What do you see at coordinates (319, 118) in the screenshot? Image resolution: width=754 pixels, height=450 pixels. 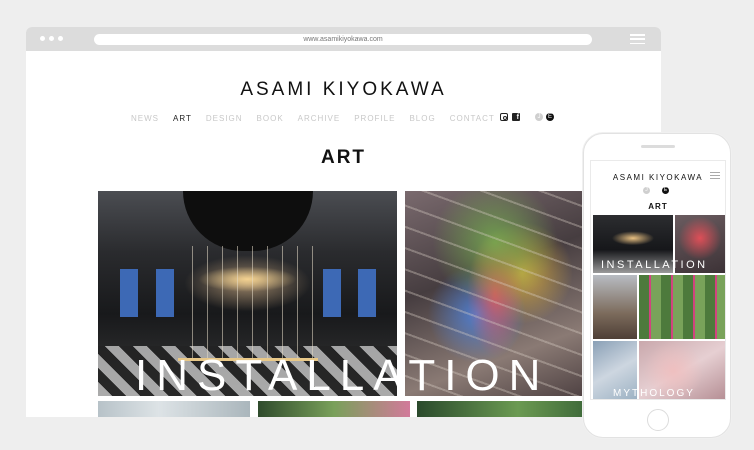 I see `nav-item-archive: ARCHIVE` at bounding box center [319, 118].